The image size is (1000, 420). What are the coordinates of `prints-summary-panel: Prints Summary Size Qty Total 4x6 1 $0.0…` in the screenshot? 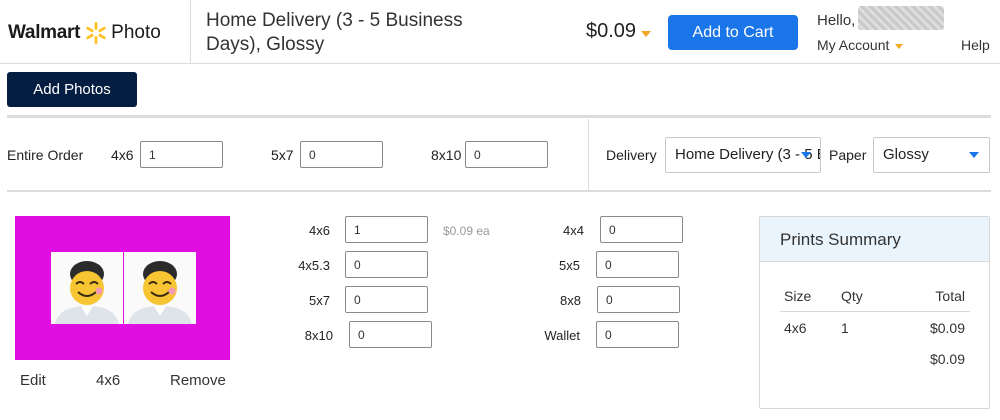 It's located at (874, 312).